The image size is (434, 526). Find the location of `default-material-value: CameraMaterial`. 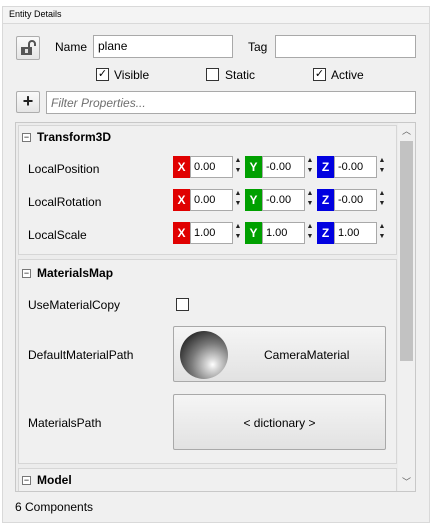

default-material-value: CameraMaterial is located at coordinates (307, 355).